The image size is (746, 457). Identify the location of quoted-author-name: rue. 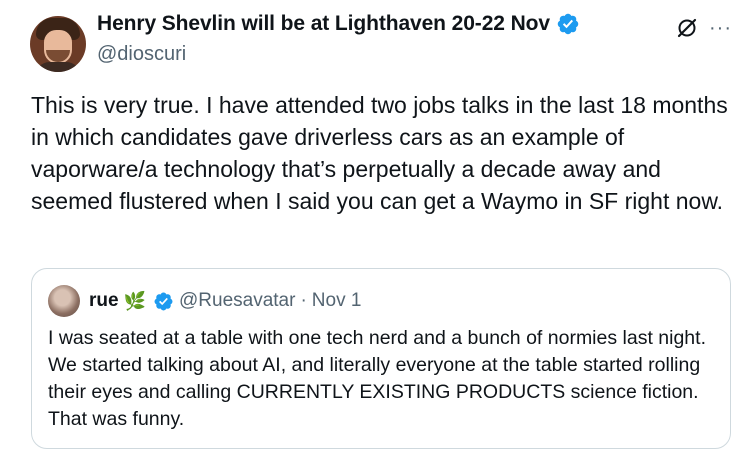
(104, 301).